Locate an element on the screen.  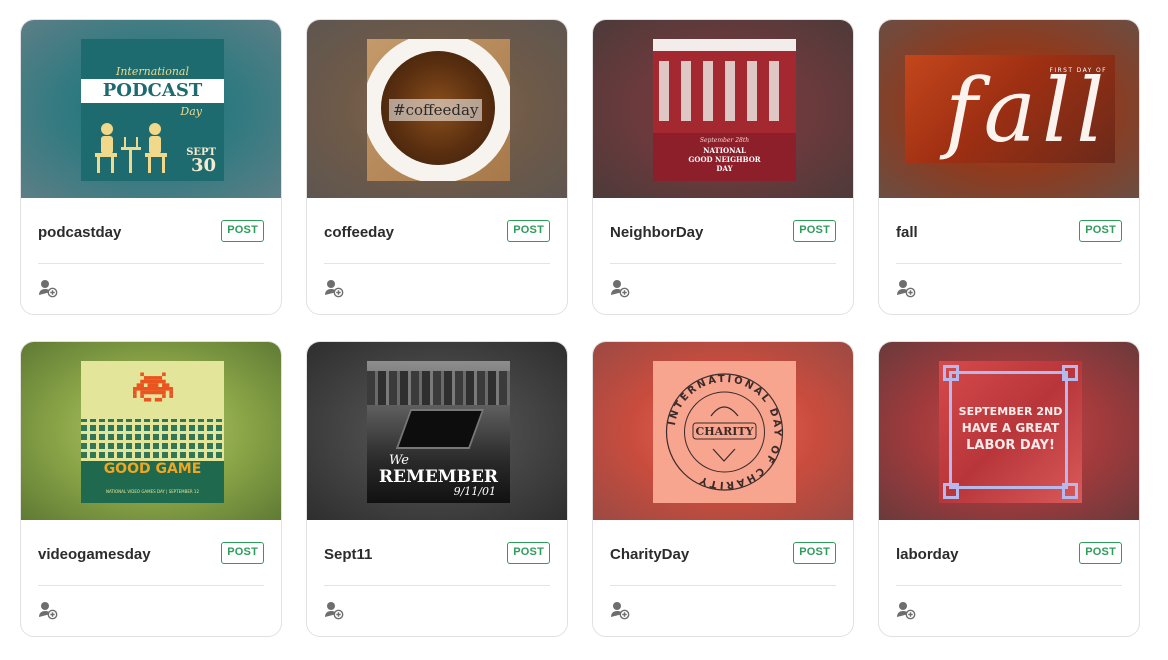
art-line: We is located at coordinates (399, 460).